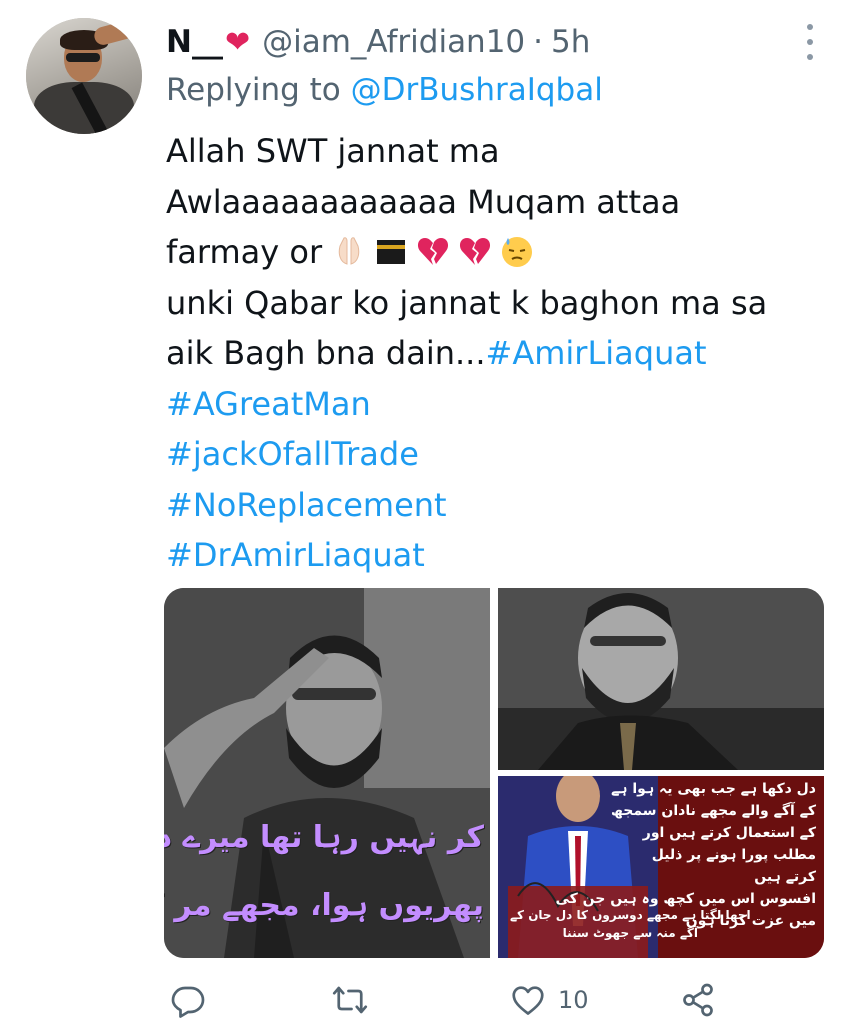  Describe the element at coordinates (244, 252) in the screenshot. I see `tweet-text-segment: farmay or` at that location.